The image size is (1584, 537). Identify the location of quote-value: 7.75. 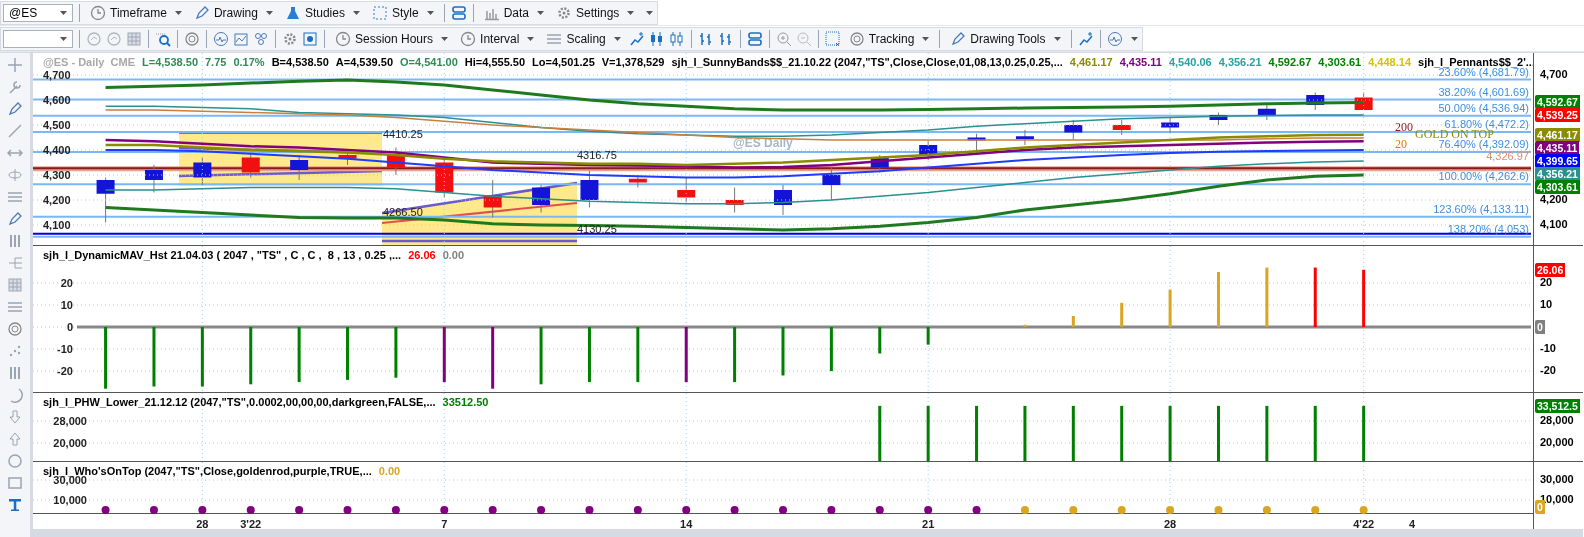
(216, 62).